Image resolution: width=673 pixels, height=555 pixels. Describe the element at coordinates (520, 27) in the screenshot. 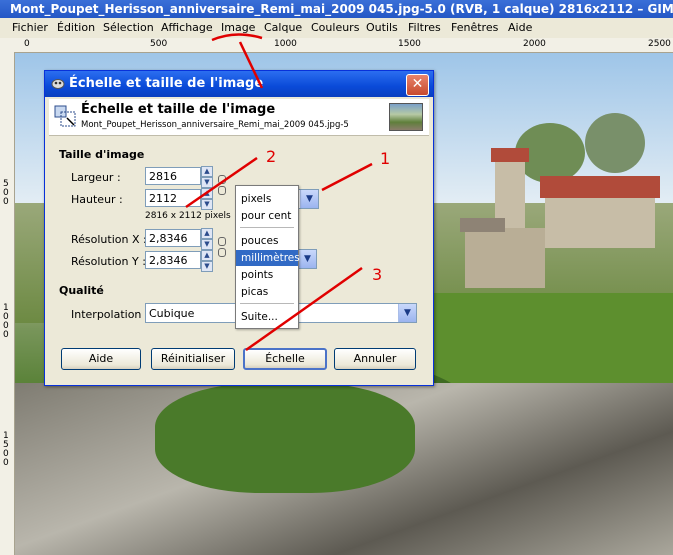

I see `menu-aide: Aide` at that location.